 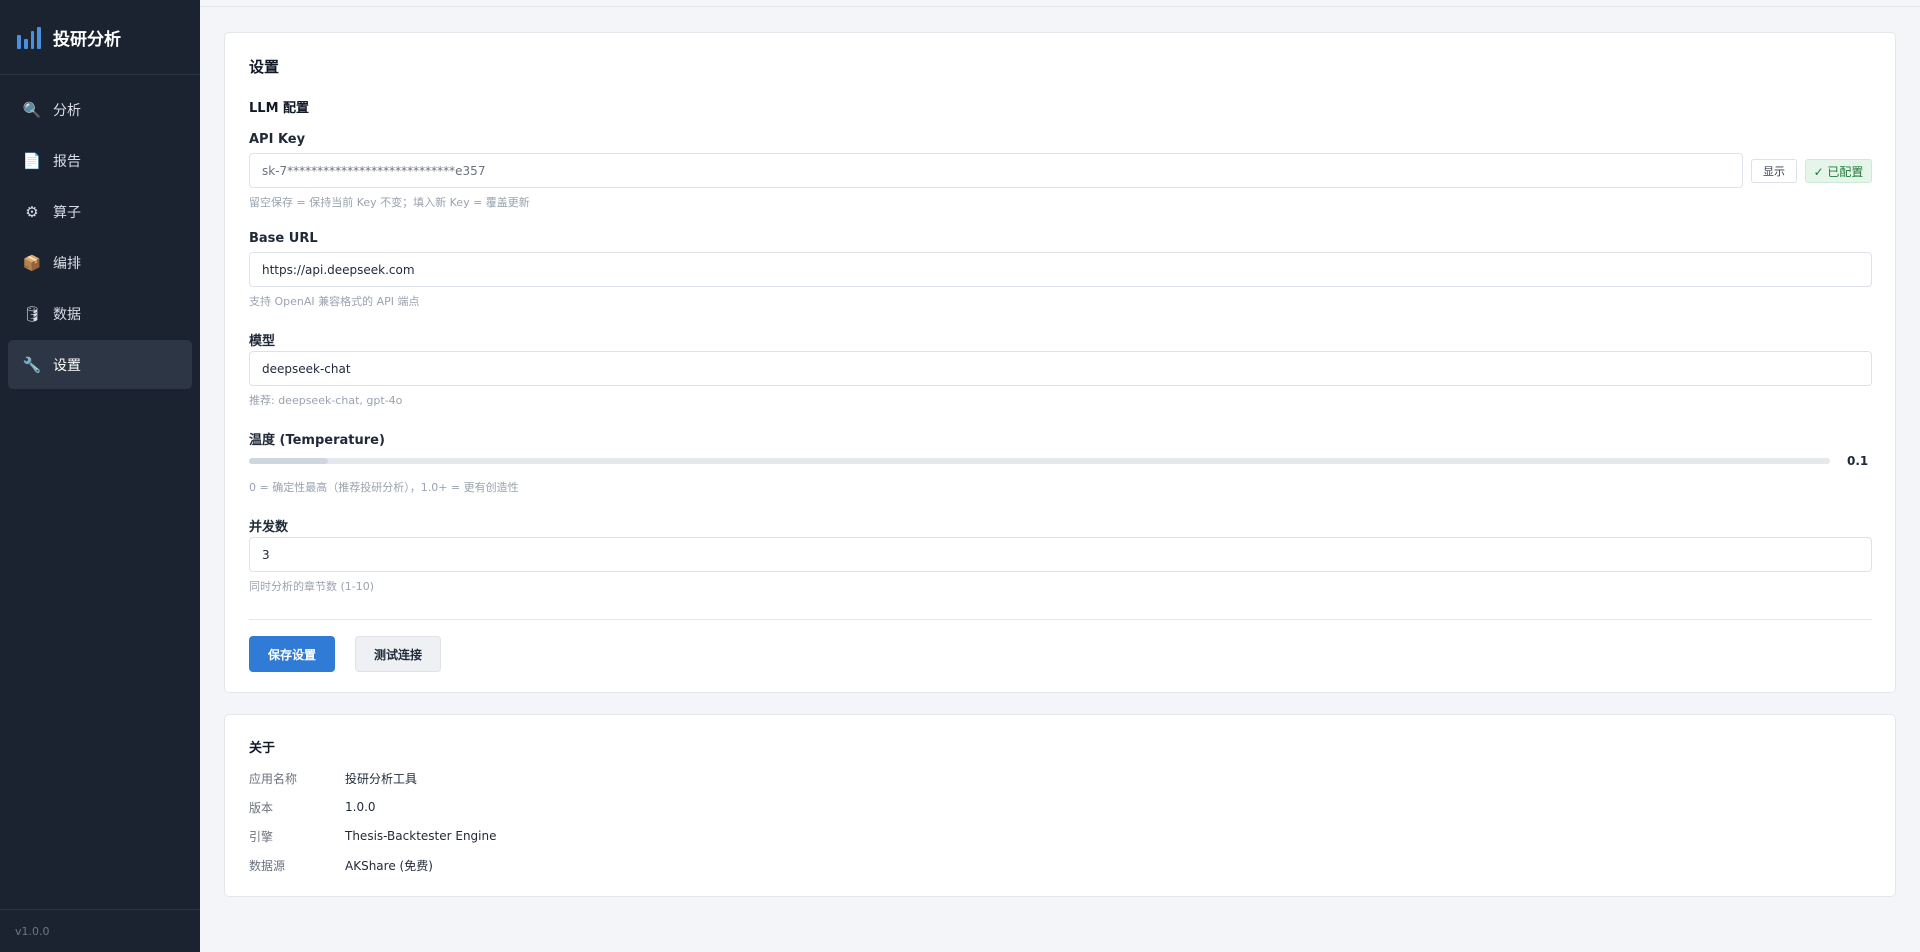 What do you see at coordinates (261, 807) in the screenshot?
I see `about-key: 版本` at bounding box center [261, 807].